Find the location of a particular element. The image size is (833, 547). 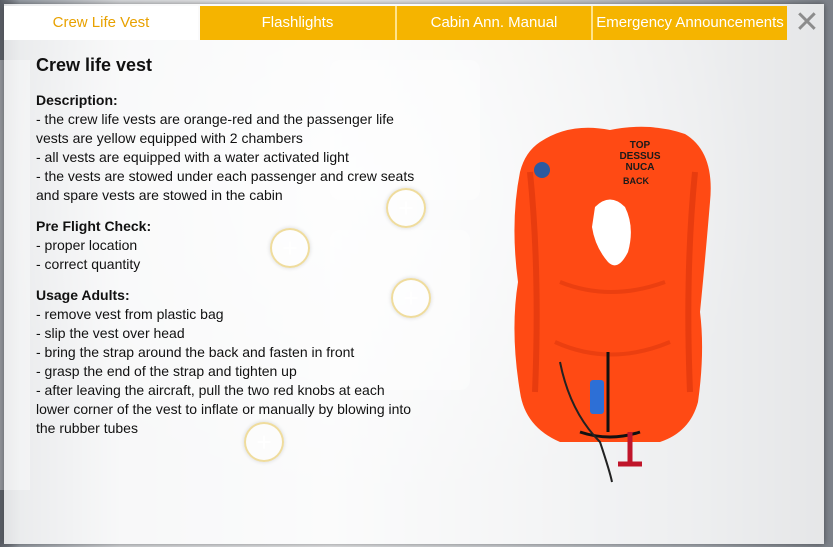

tab-crew-life-vest: Crew Life Vest is located at coordinates (101, 23).